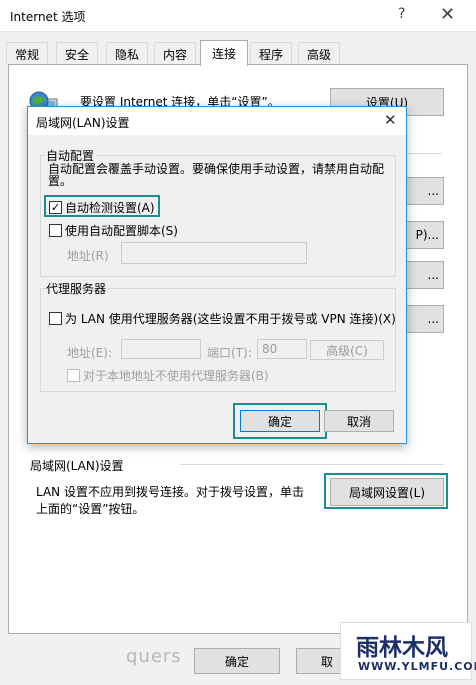  What do you see at coordinates (386, 491) in the screenshot?
I see `lan-settings-button-highlight` at bounding box center [386, 491].